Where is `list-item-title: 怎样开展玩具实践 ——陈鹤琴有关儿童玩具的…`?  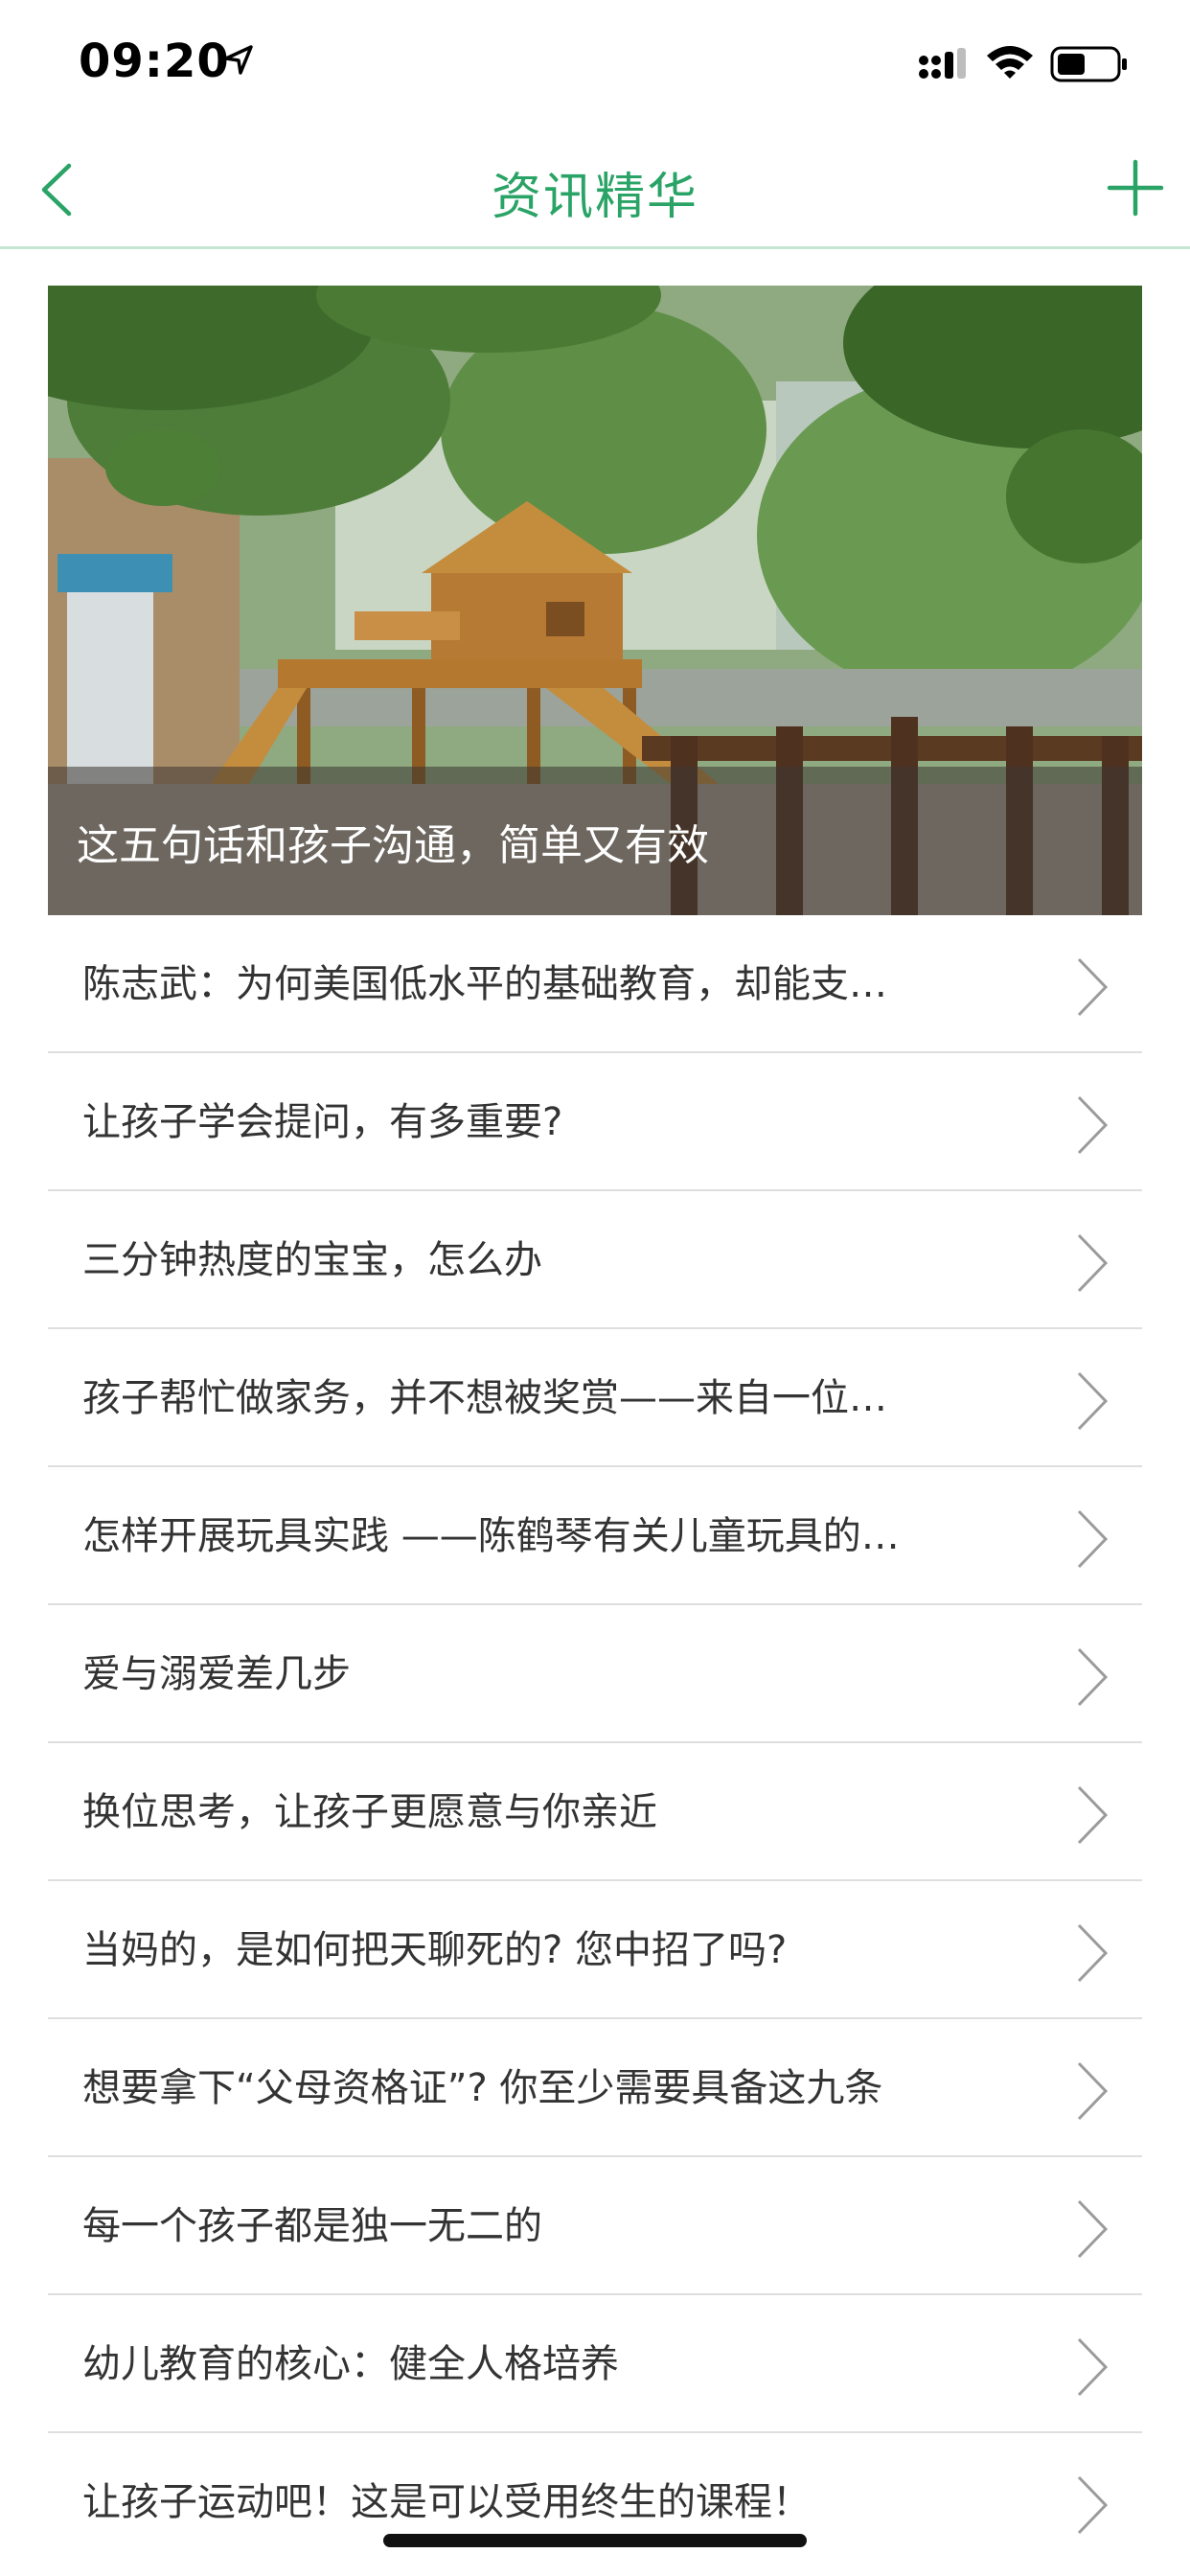
list-item-title: 怎样开展玩具实践 ——陈鹤琴有关儿童玩具的… is located at coordinates (491, 1536).